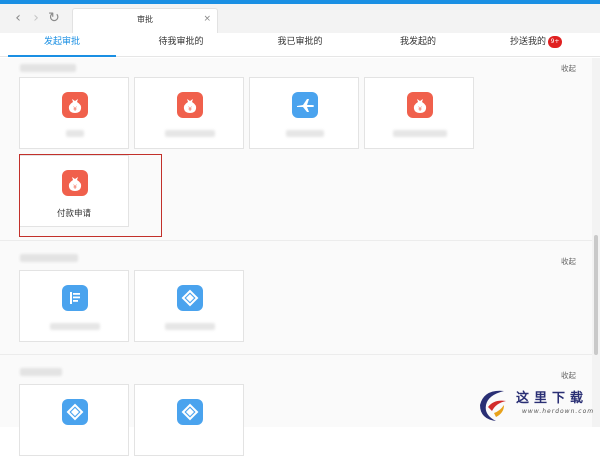 This screenshot has width=600, height=456. Describe the element at coordinates (54, 18) in the screenshot. I see `refresh-icon: ↻` at that location.